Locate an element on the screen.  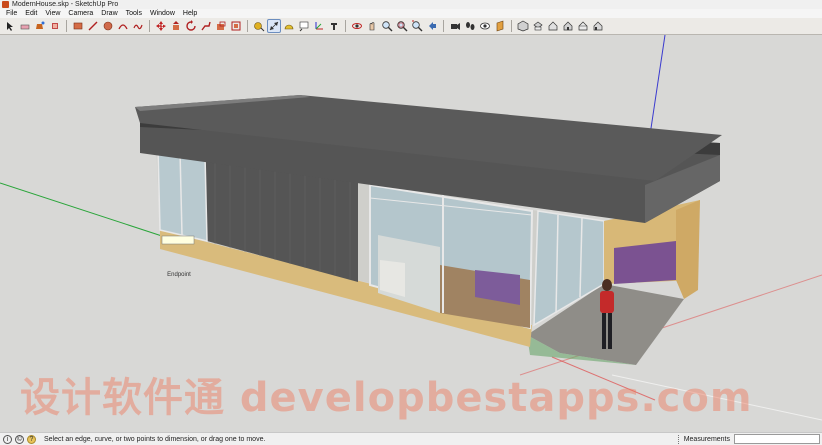
right-view-icon is located at coordinates (568, 26).